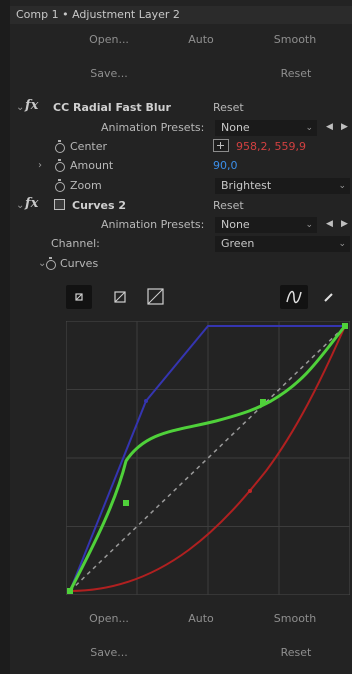  I want to click on pencil-icon, so click(328, 297).